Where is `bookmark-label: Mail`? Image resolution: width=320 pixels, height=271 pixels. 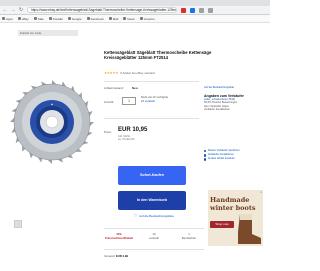 bookmark-label: Mail is located at coordinates (115, 18).